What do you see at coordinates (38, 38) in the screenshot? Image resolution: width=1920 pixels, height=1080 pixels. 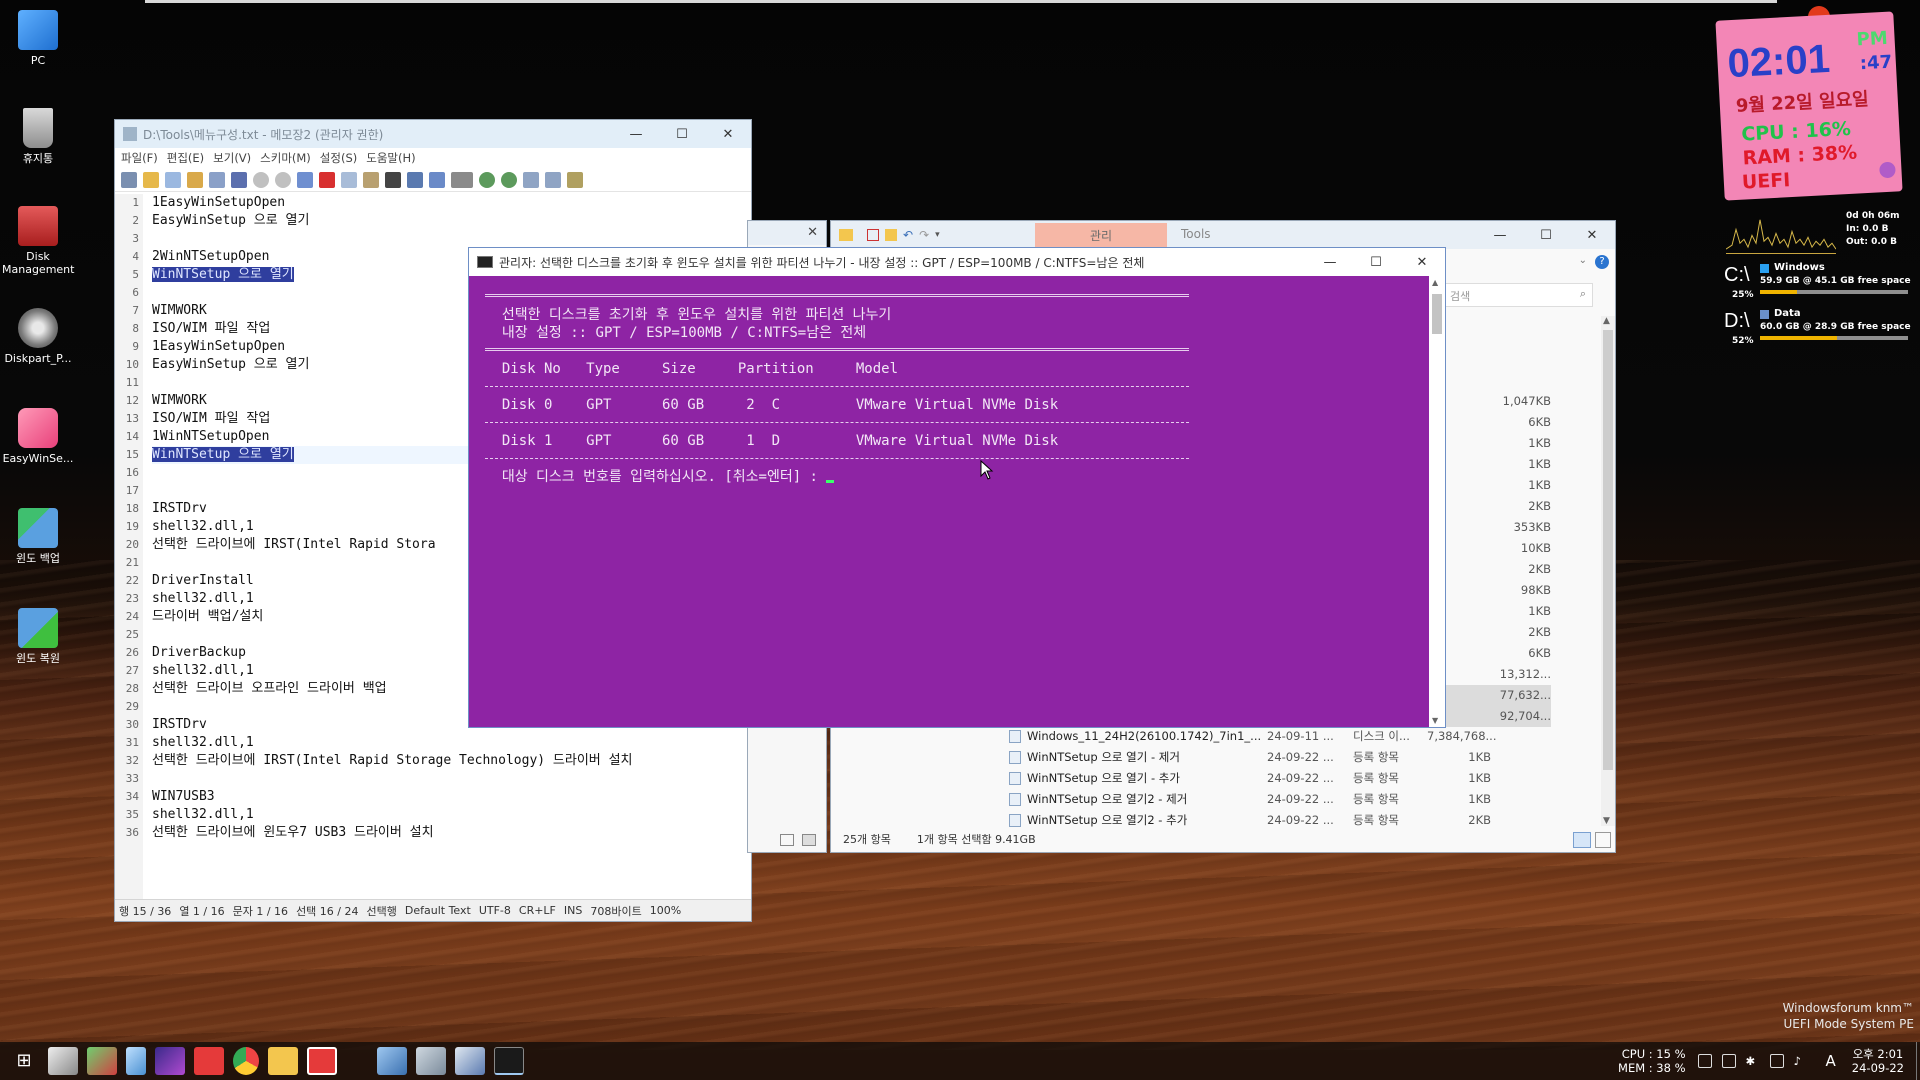 I see `desktop-icon-pc: PC` at bounding box center [38, 38].